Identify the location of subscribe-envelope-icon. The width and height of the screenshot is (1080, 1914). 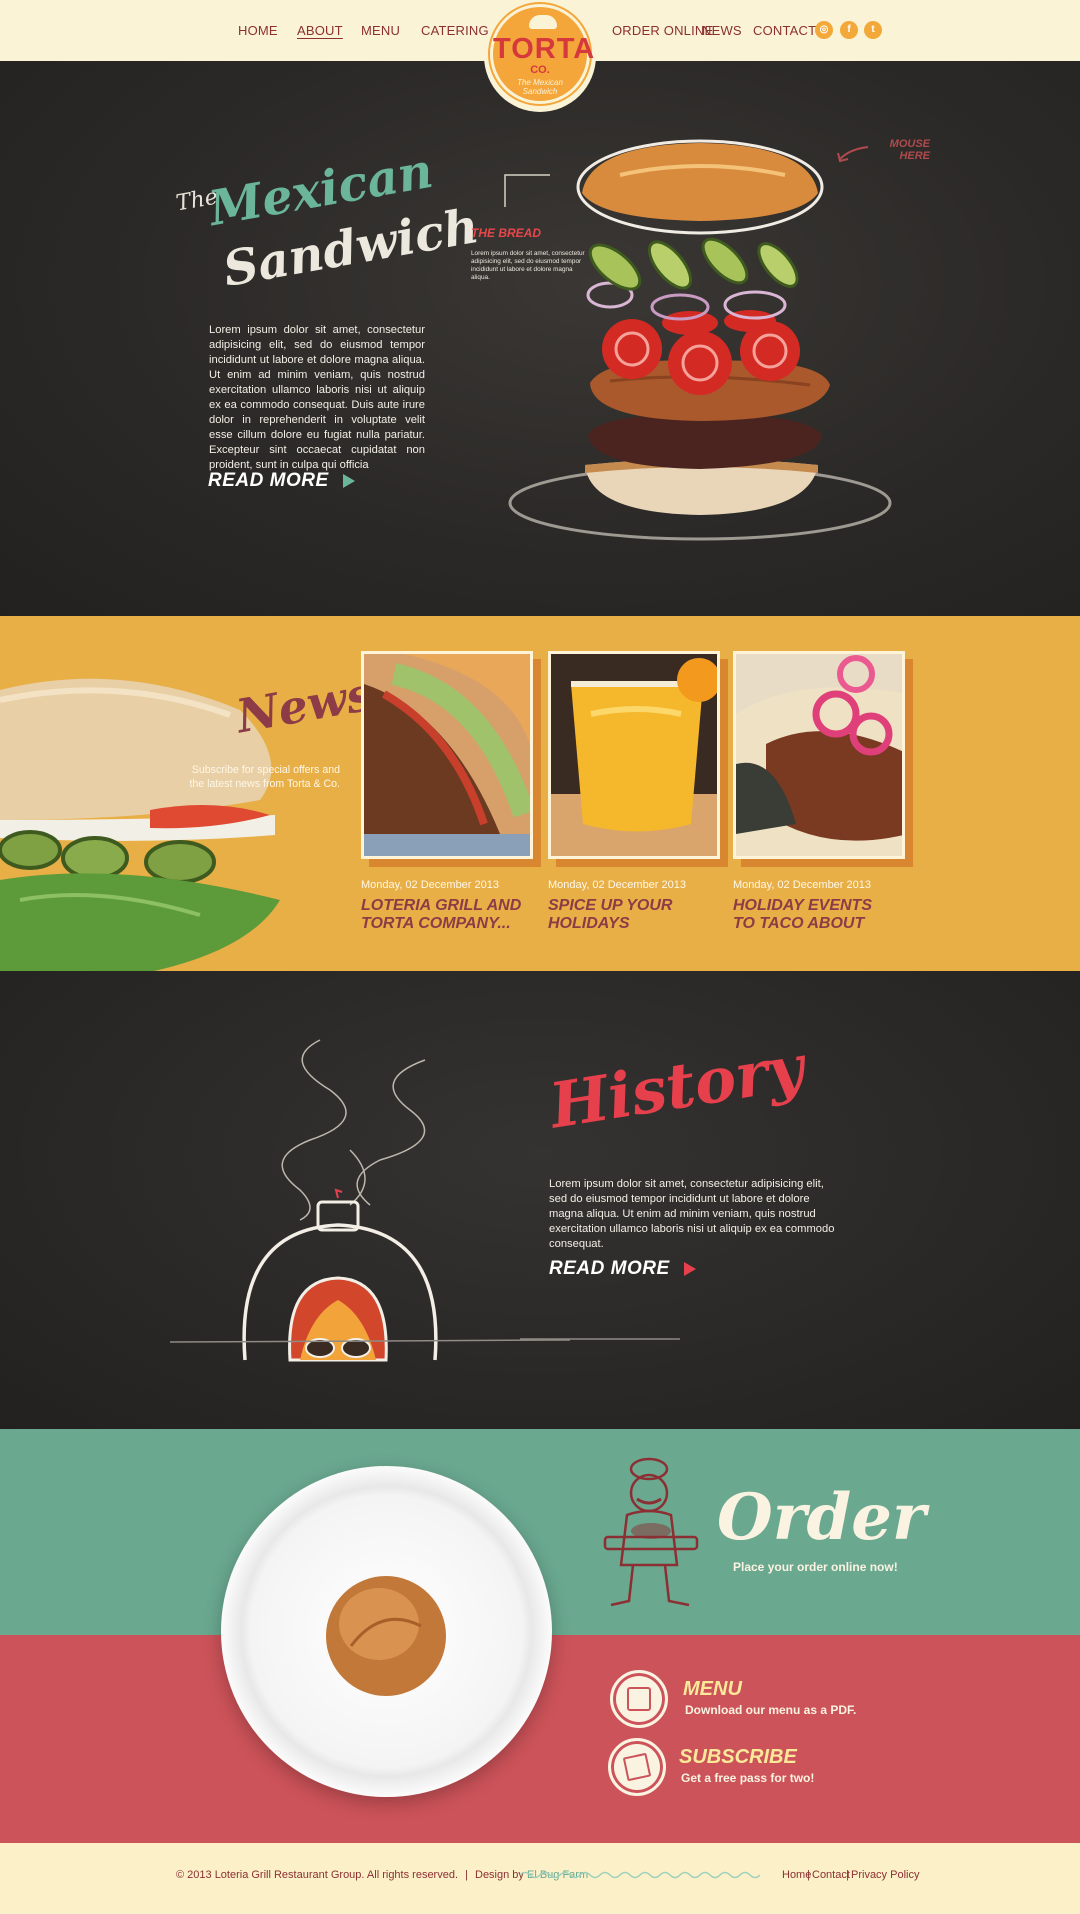
(637, 1767).